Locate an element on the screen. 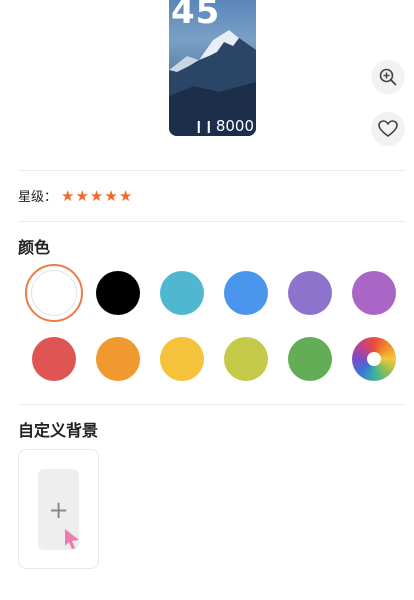  color-swatch-multicolor is located at coordinates (374, 359).